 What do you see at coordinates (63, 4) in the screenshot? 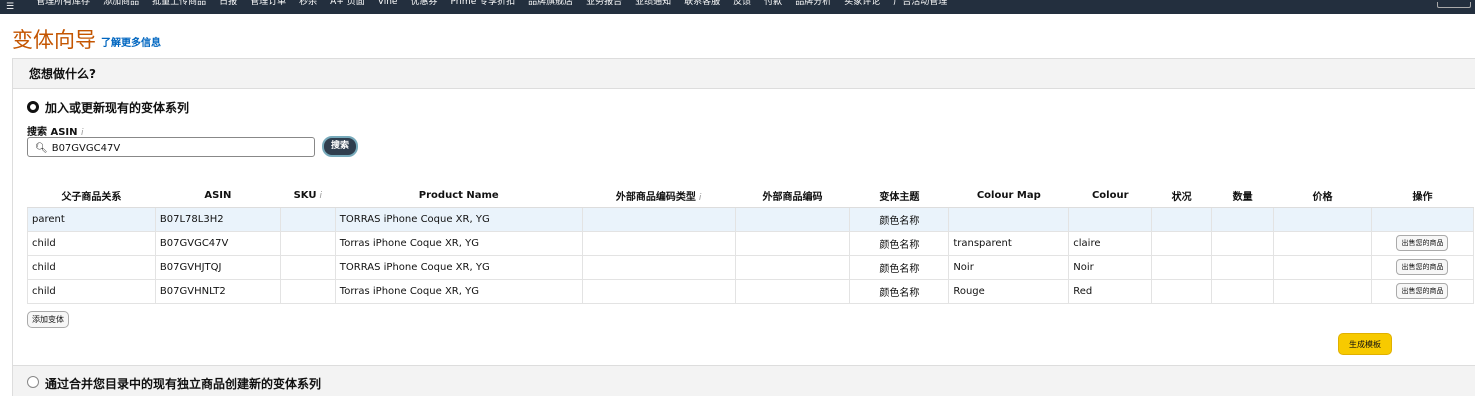
I see `nav-item: 管理所有库存` at bounding box center [63, 4].